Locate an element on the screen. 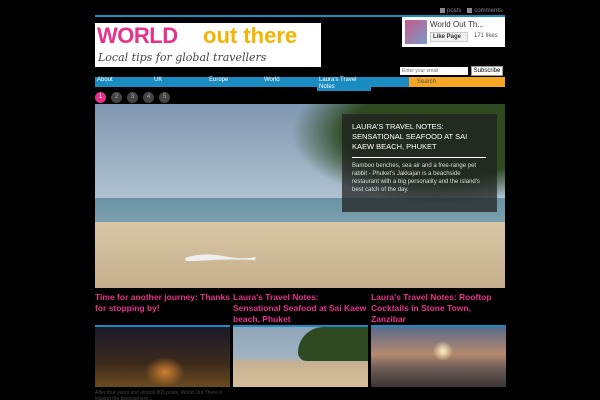  pager-dot-3: 3 is located at coordinates (132, 97).